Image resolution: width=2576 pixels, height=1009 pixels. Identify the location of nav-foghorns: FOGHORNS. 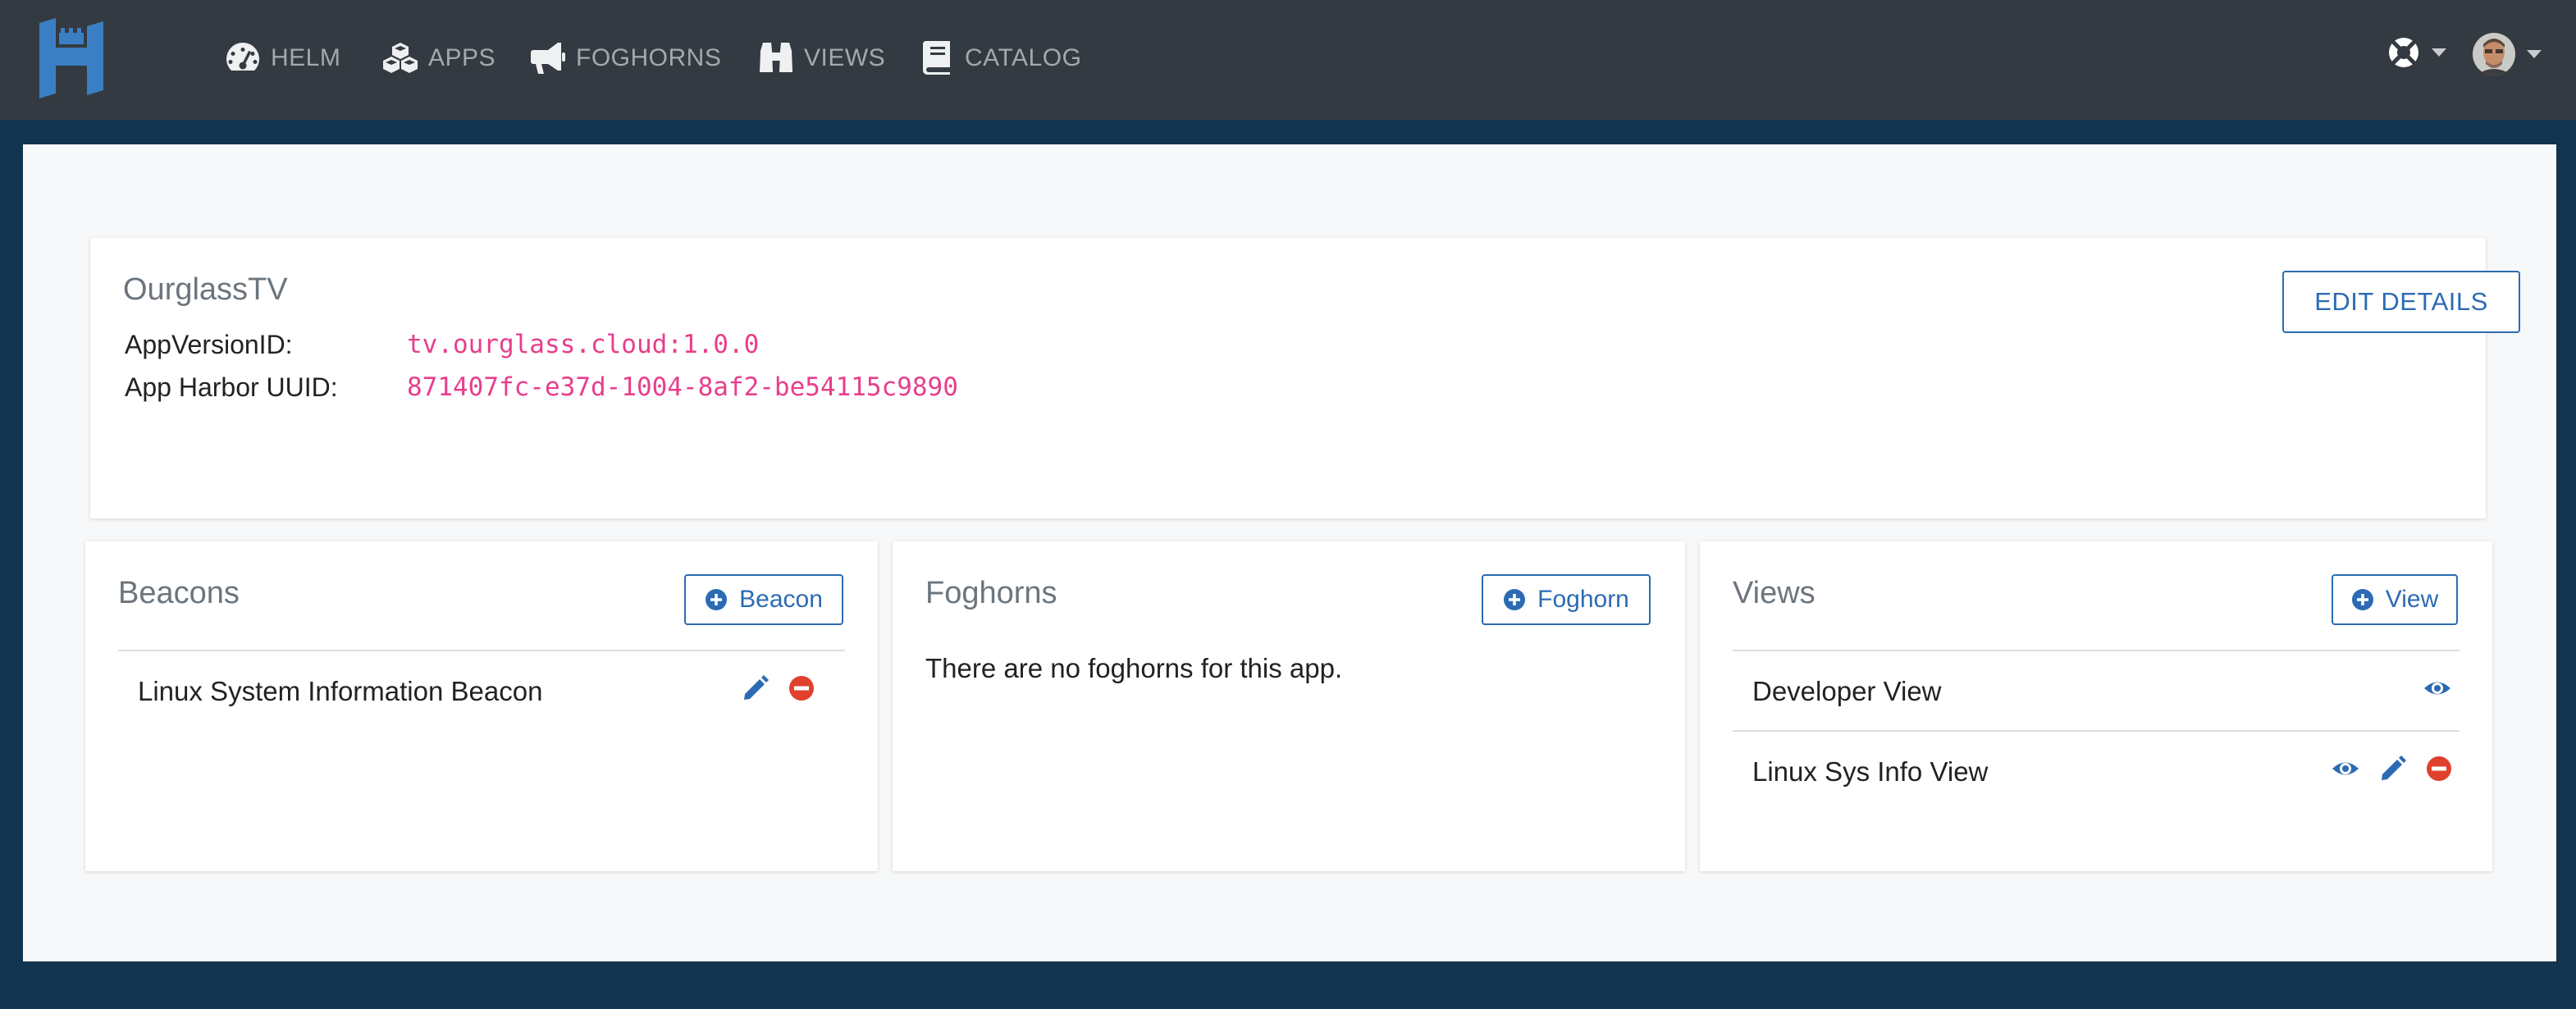
(626, 58).